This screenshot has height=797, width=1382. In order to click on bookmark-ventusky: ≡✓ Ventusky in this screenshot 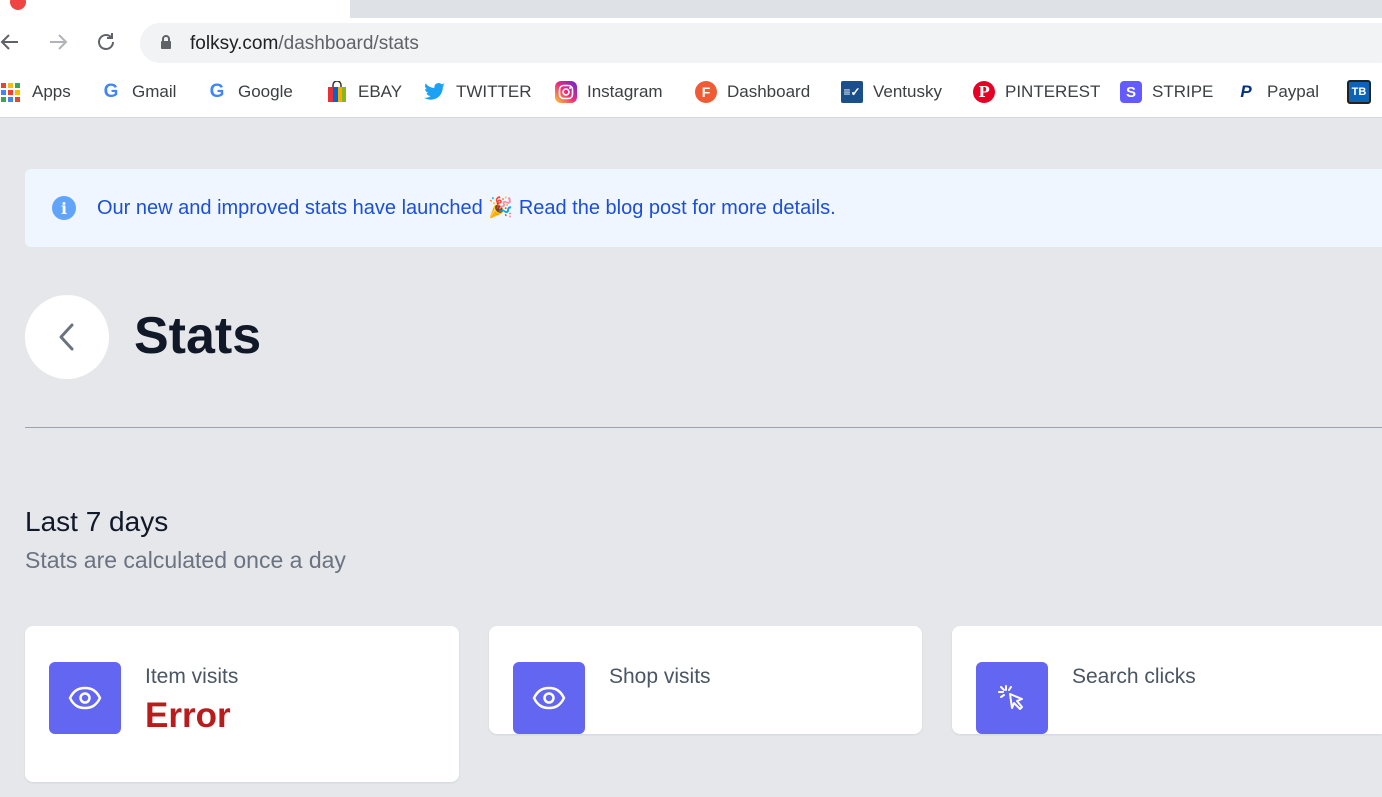, I will do `click(891, 92)`.